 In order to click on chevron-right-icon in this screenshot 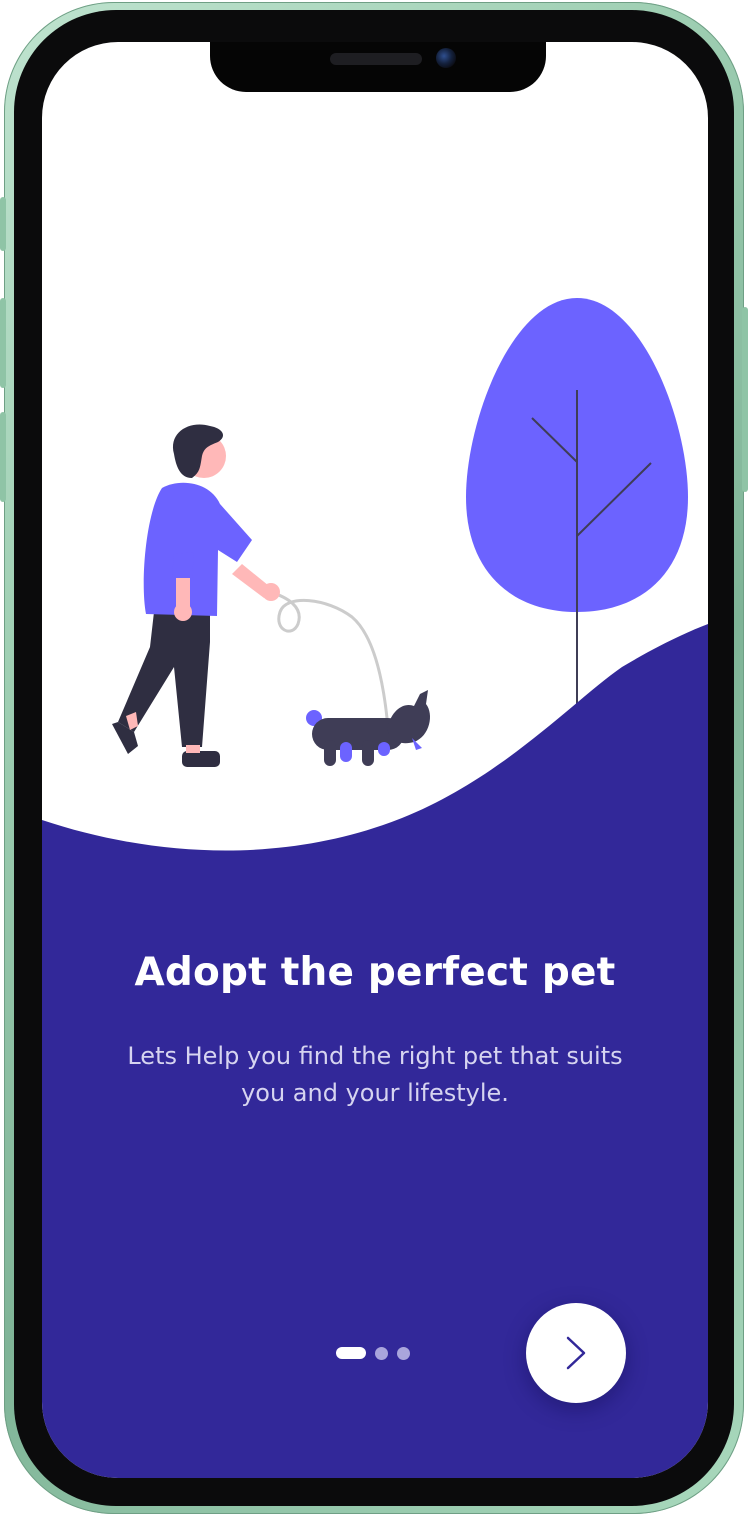, I will do `click(576, 1353)`.